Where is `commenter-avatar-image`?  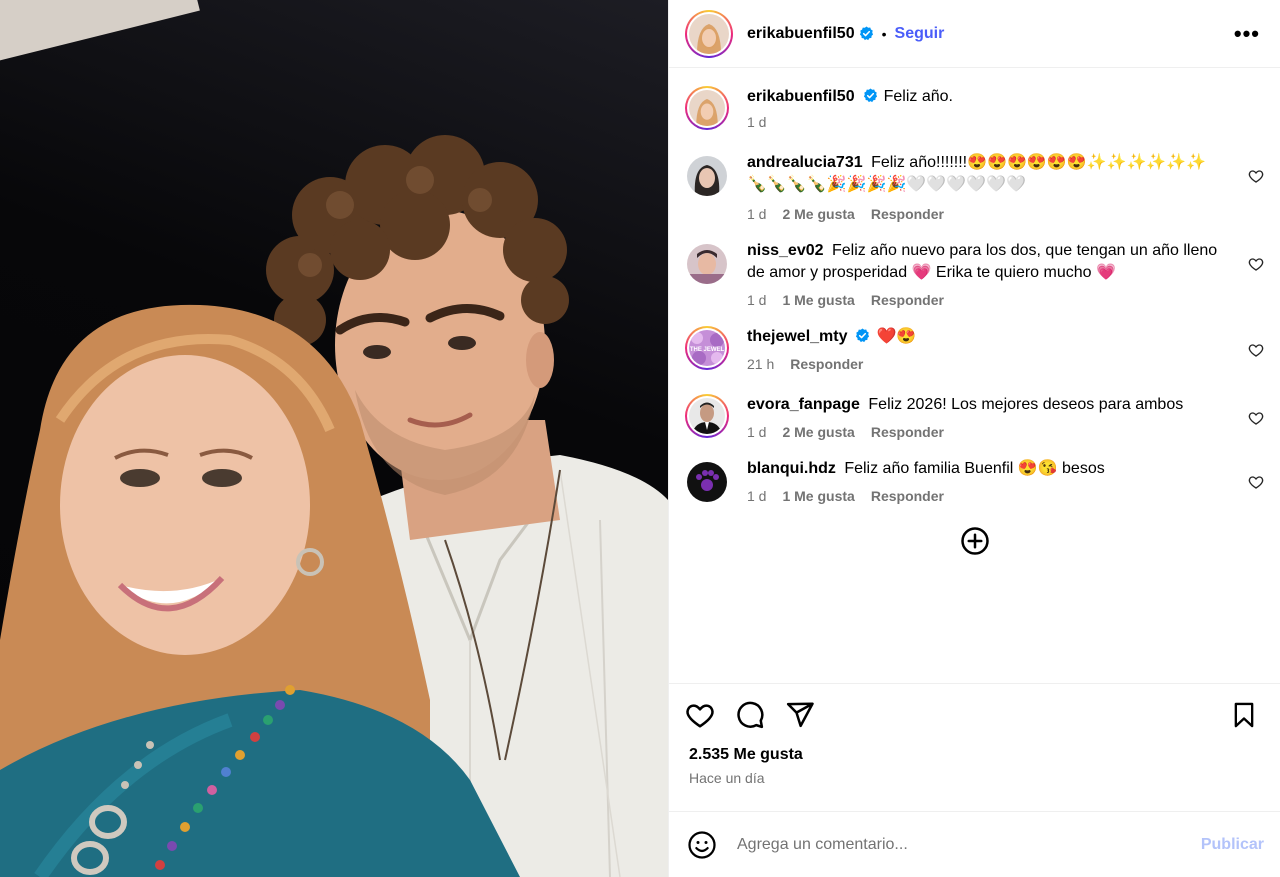
commenter-avatar-image is located at coordinates (707, 416).